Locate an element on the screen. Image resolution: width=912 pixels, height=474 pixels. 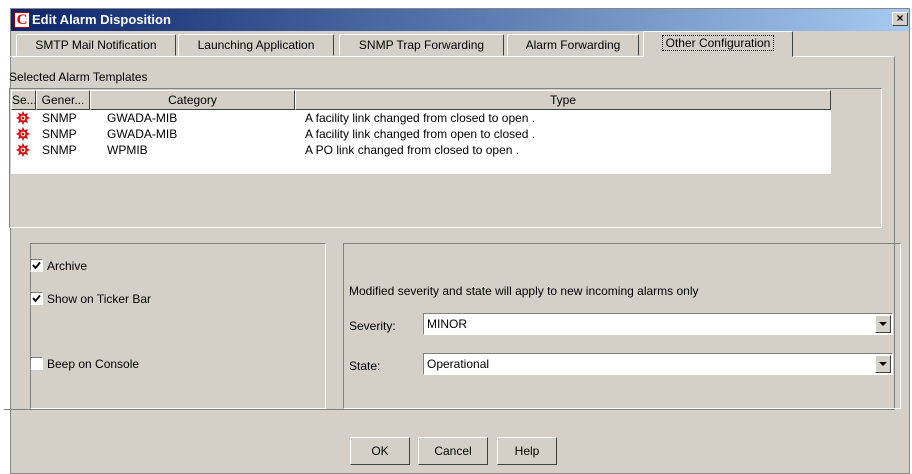
tab-label: Other Configuration is located at coordinates (718, 43).